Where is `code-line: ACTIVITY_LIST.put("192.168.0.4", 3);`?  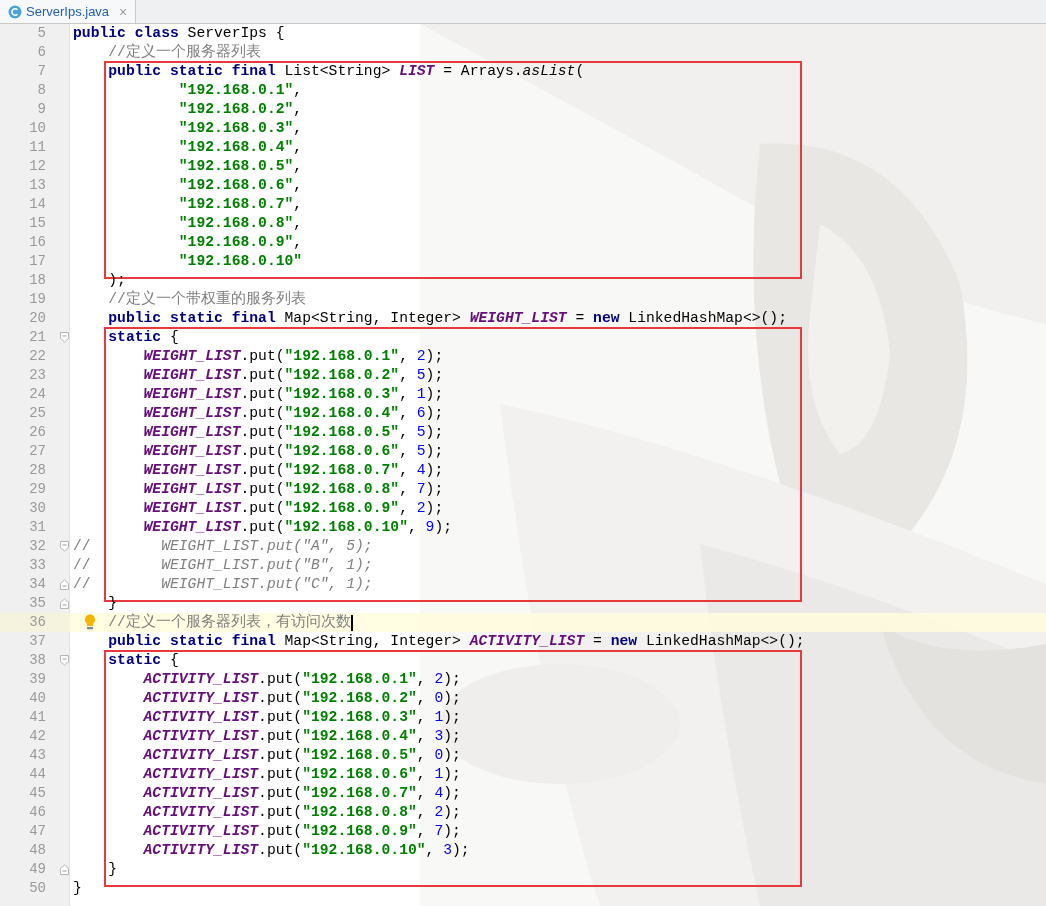
code-line: ACTIVITY_LIST.put("192.168.0.4", 3); is located at coordinates (301, 736).